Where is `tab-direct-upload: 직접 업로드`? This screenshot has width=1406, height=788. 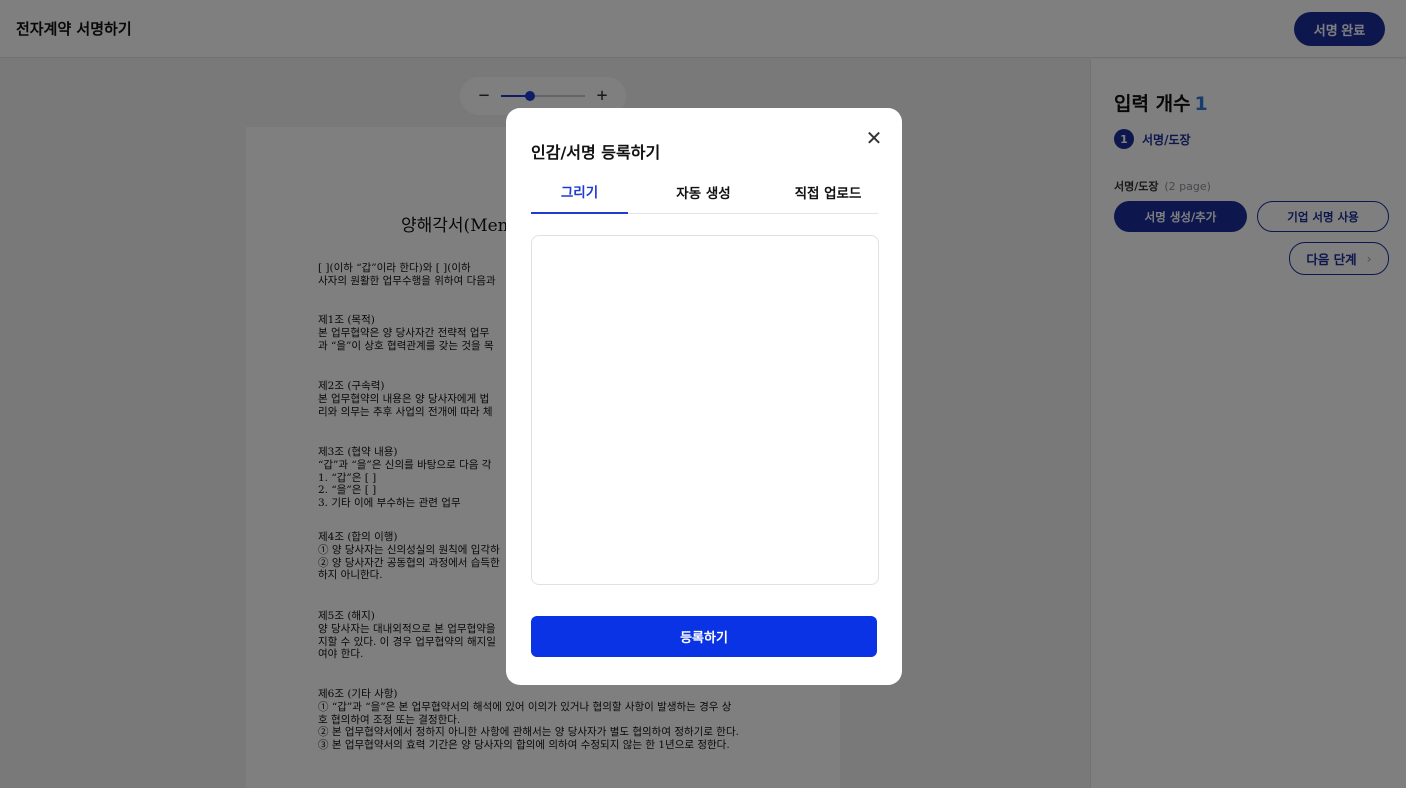 tab-direct-upload: 직접 업로드 is located at coordinates (828, 192).